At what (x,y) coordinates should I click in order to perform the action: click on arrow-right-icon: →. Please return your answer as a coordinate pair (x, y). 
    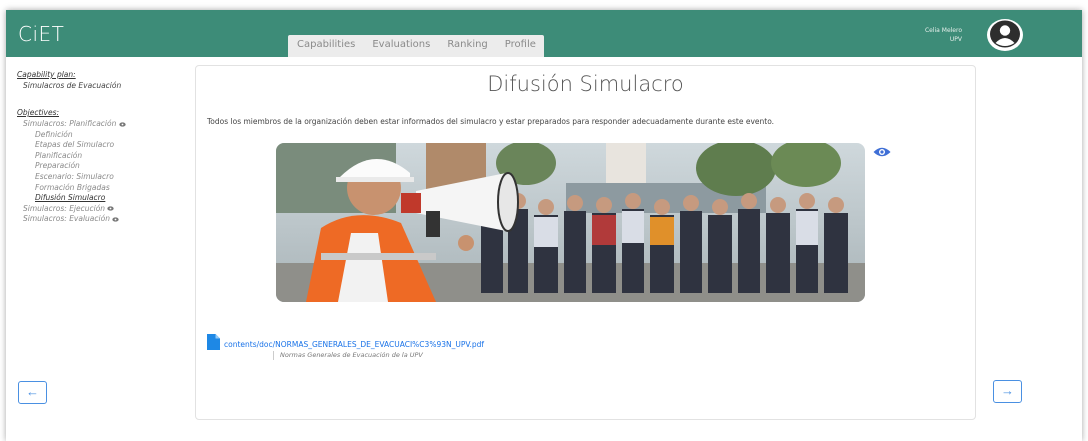
    Looking at the image, I should click on (1007, 390).